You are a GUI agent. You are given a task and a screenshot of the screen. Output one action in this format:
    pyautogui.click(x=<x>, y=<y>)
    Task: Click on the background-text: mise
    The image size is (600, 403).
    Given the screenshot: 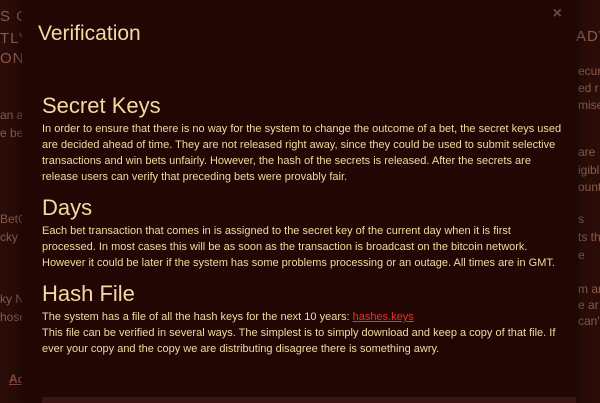 What is the action you would take?
    pyautogui.click(x=589, y=105)
    